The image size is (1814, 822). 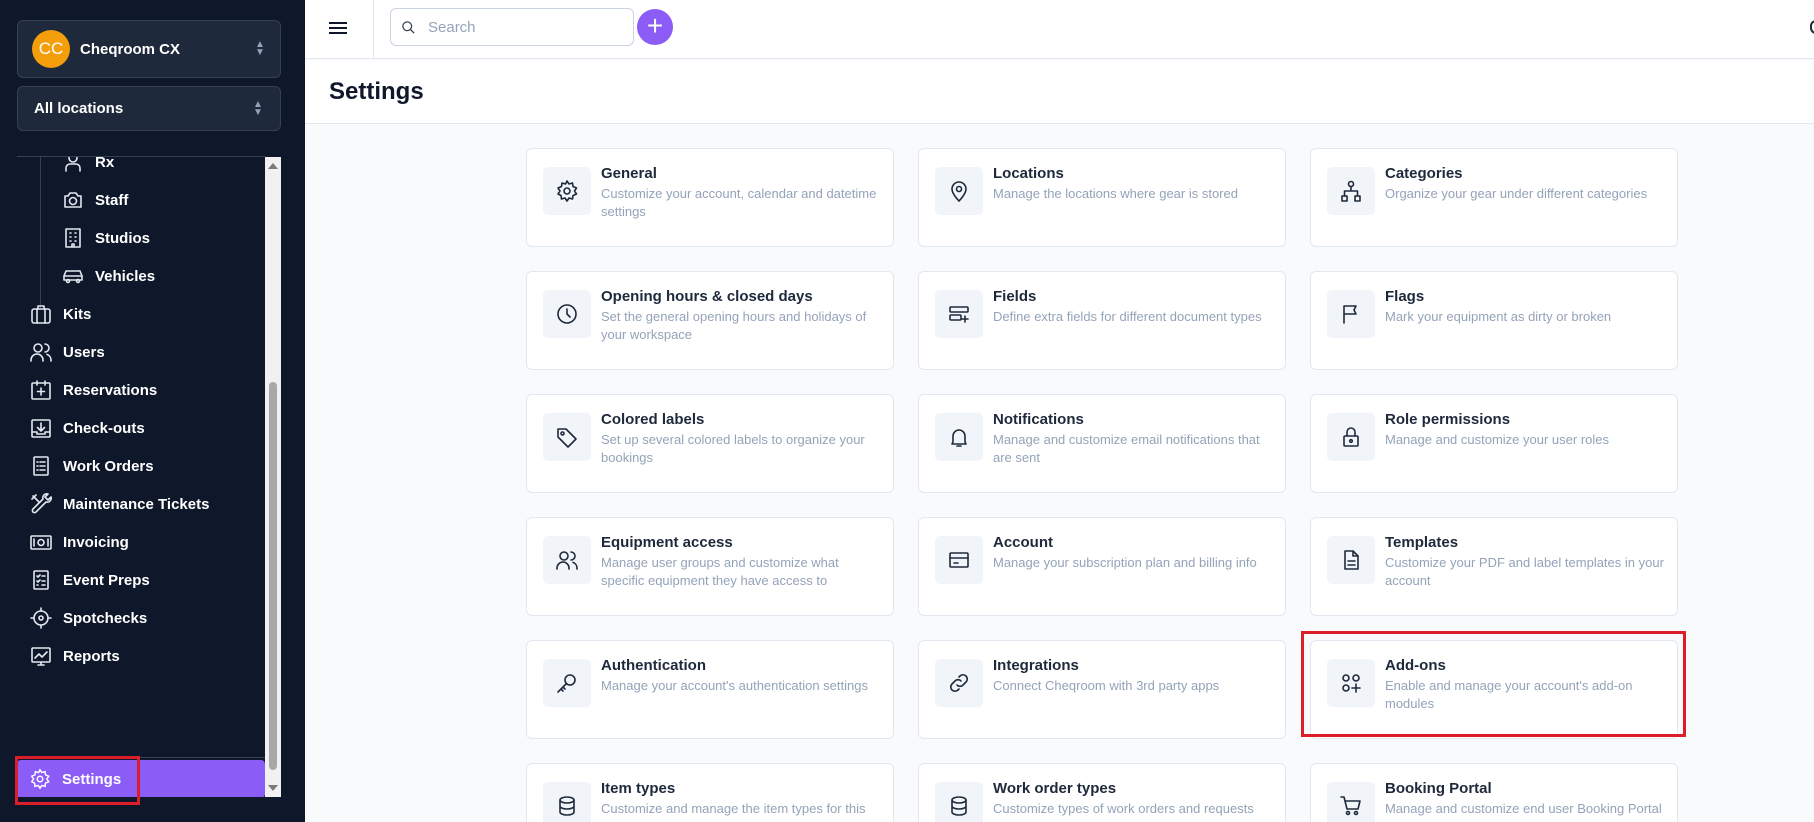 What do you see at coordinates (1028, 173) in the screenshot?
I see `card-title: Locations` at bounding box center [1028, 173].